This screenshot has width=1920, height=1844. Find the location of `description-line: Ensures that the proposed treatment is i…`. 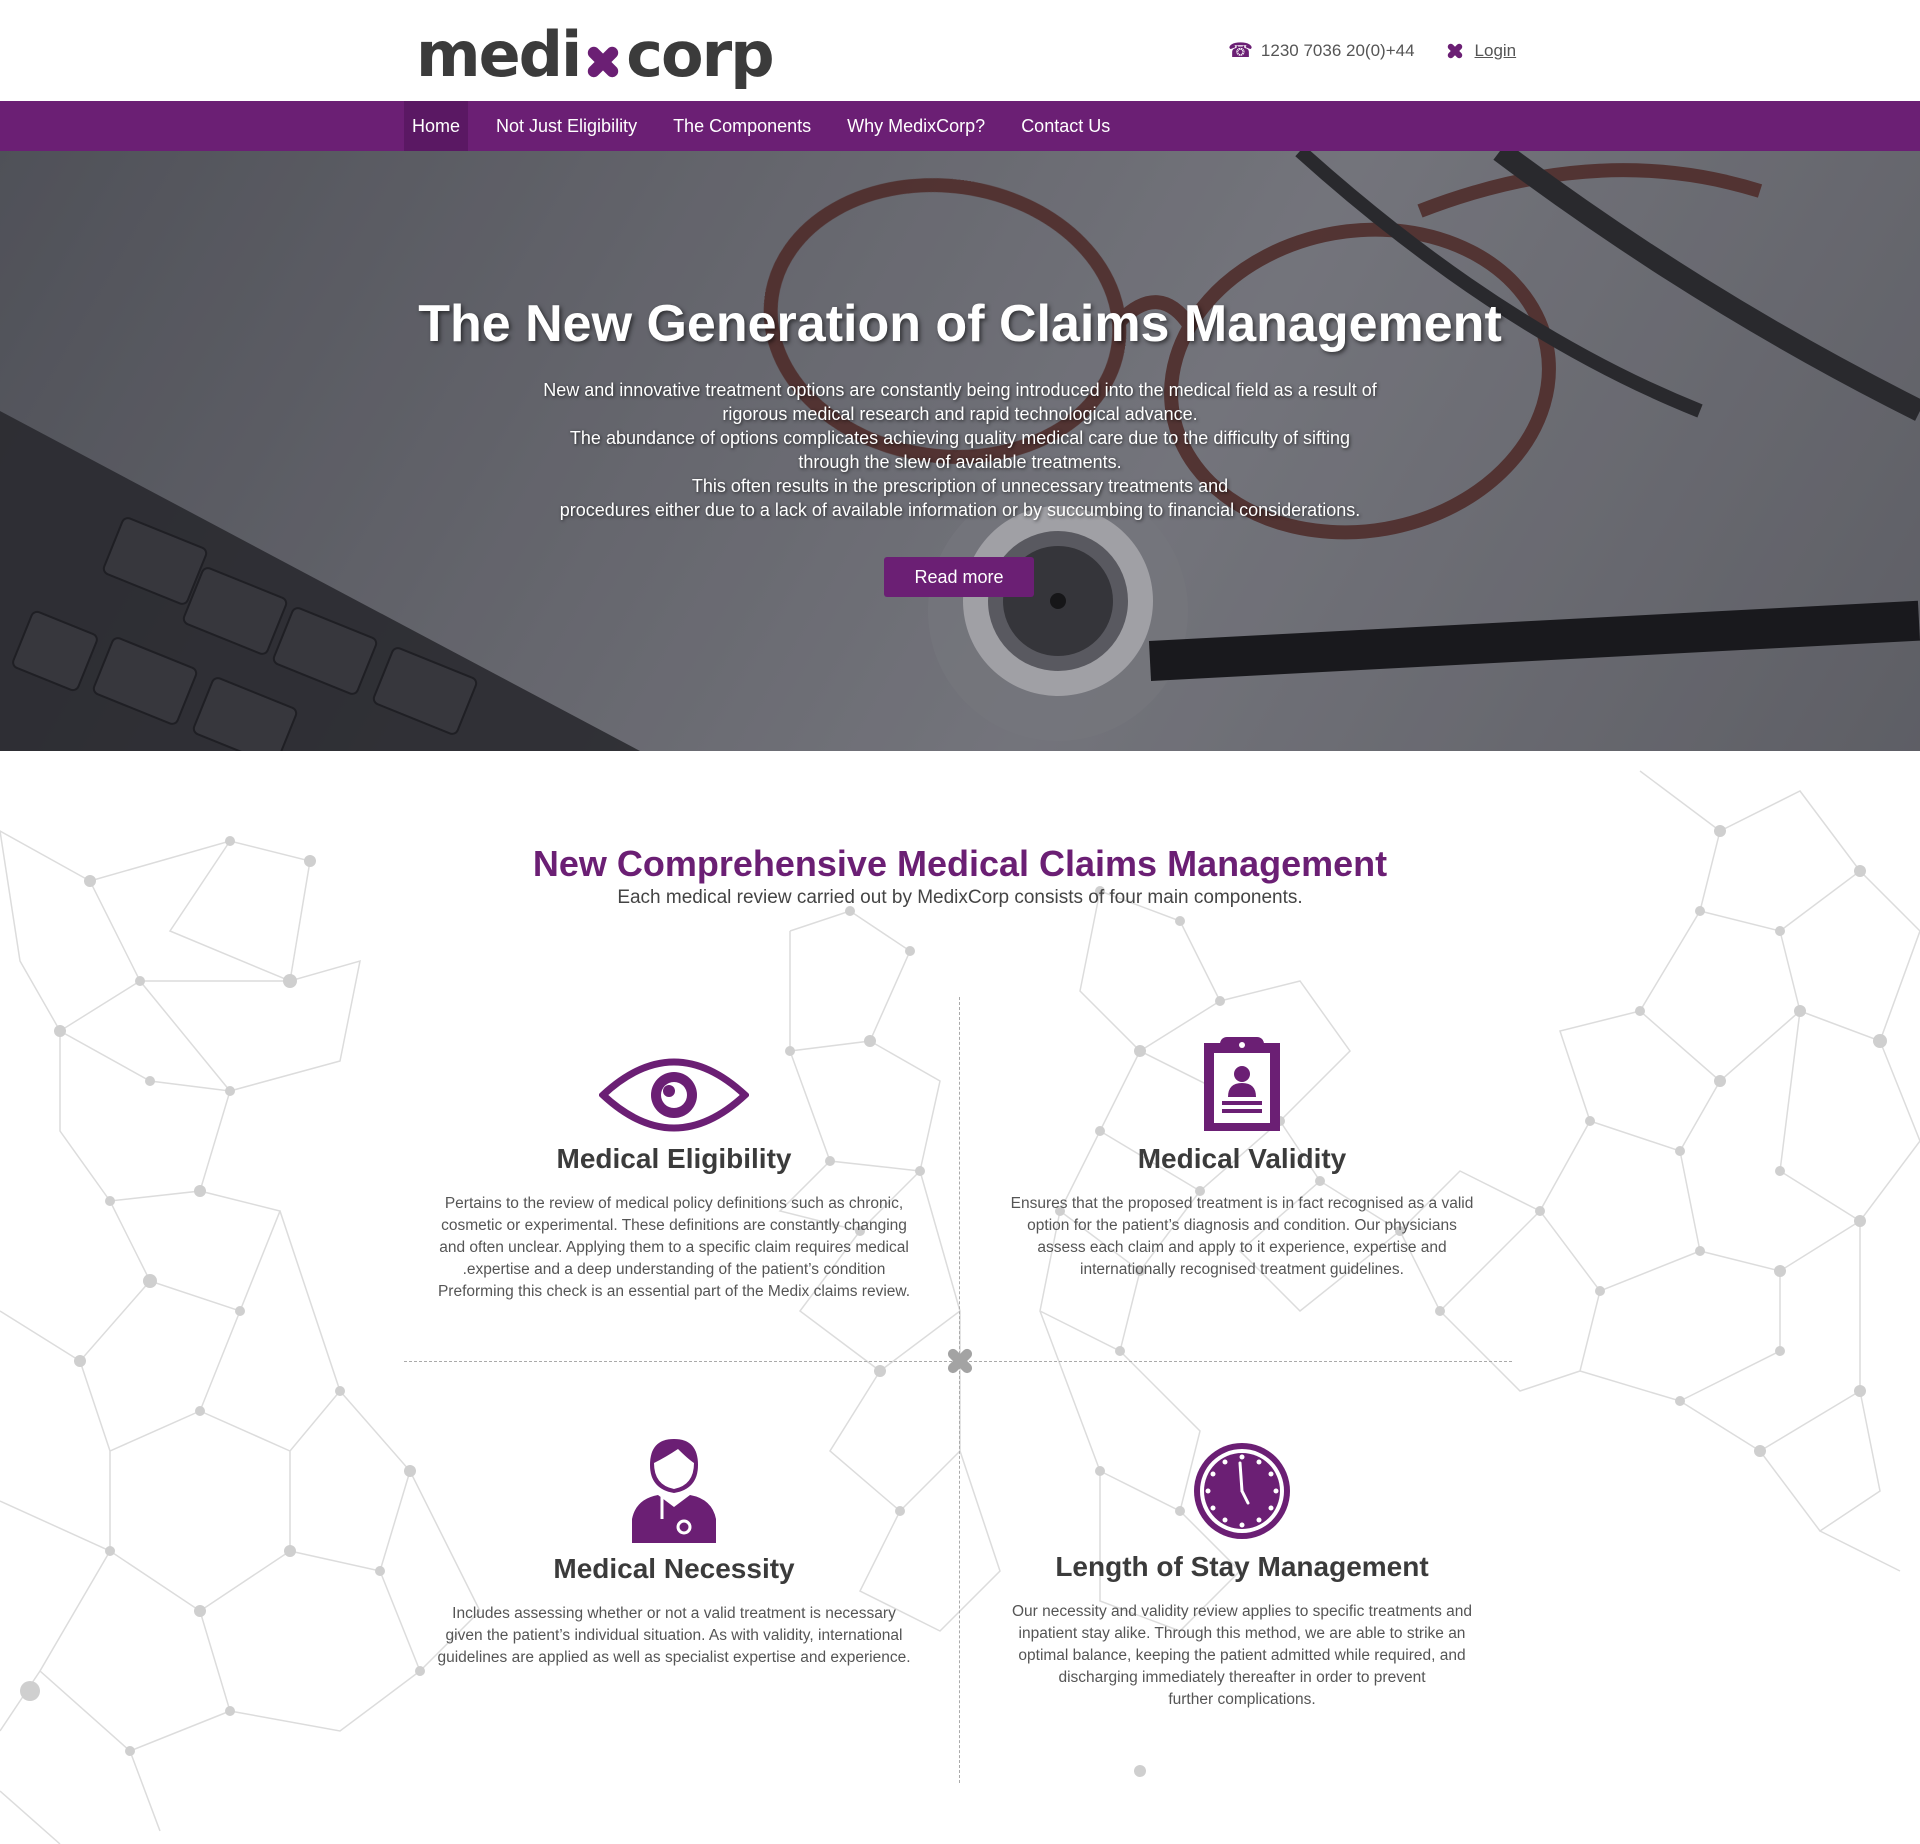

description-line: Ensures that the proposed treatment is i… is located at coordinates (1242, 1203).